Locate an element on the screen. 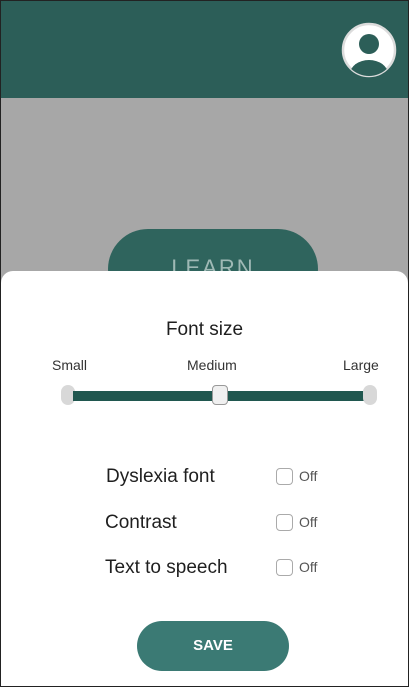  save-button: SAVE is located at coordinates (213, 646).